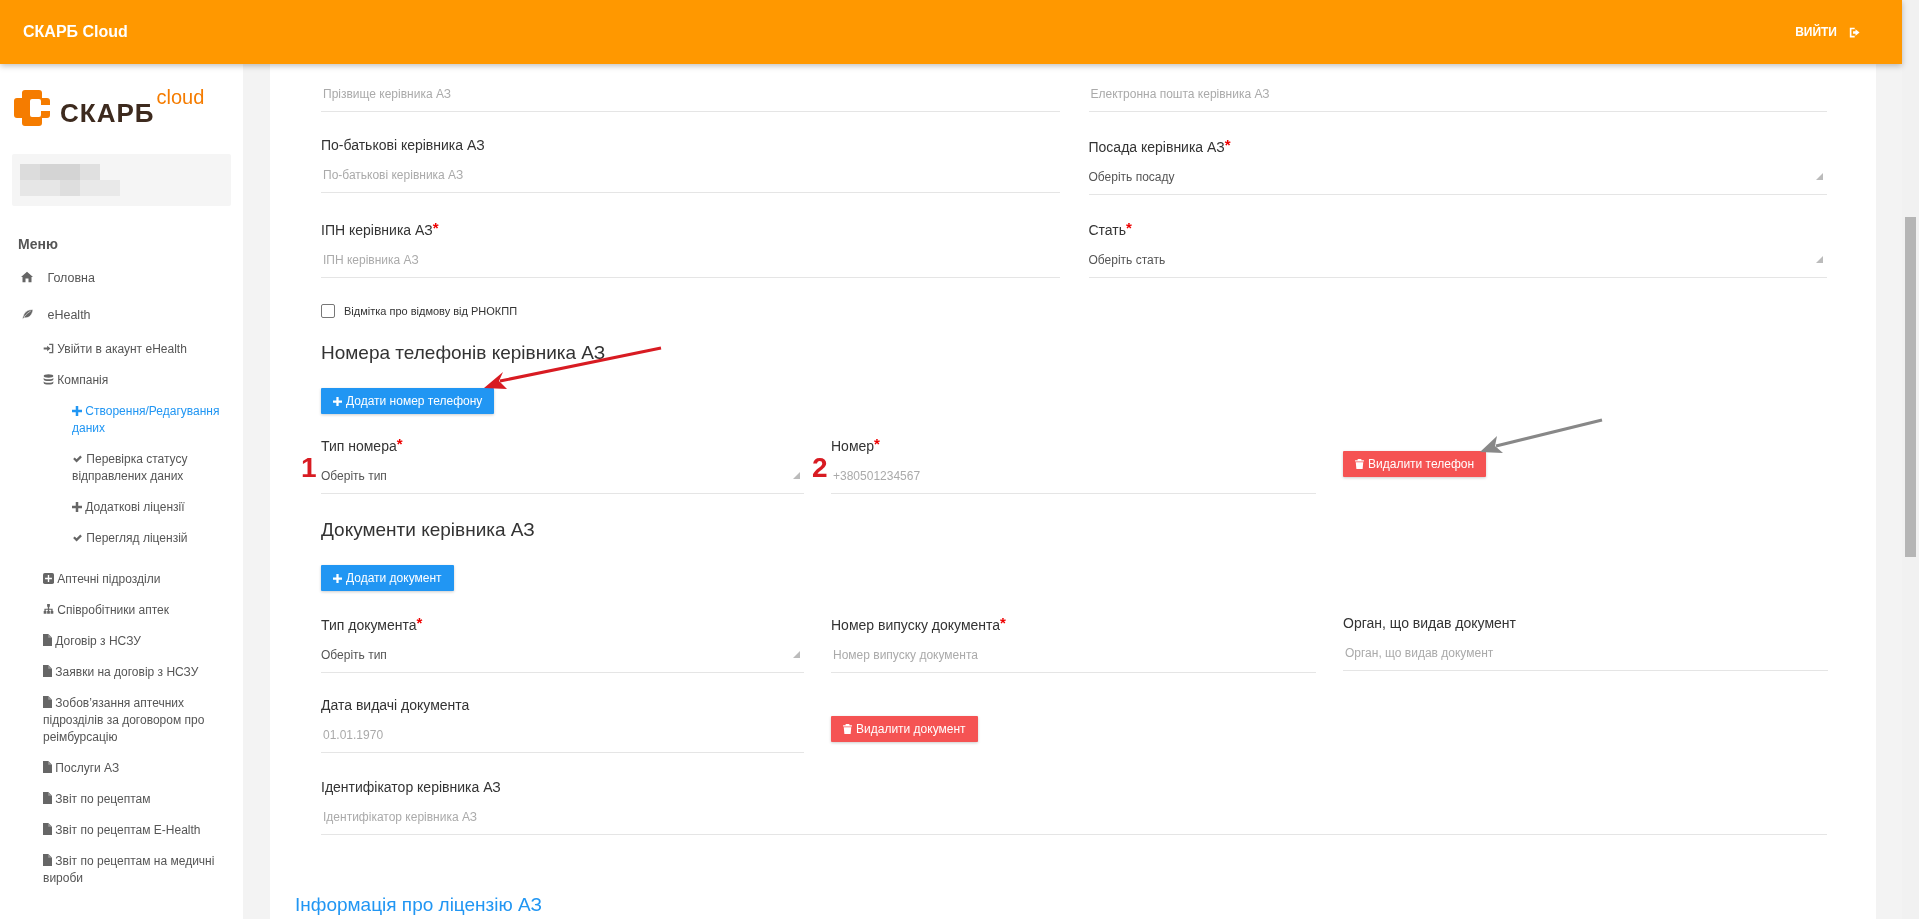  I want to click on text-input-field: Орган, що видав документ, so click(1585, 653).